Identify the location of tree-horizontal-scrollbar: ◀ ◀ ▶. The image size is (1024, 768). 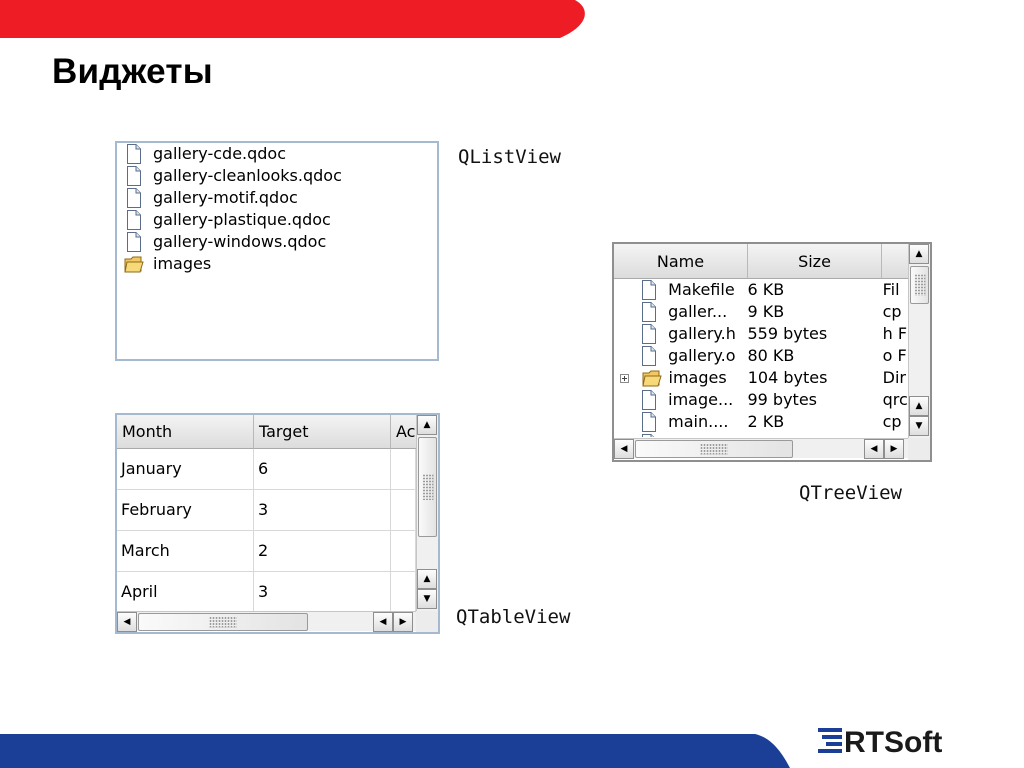
(761, 448).